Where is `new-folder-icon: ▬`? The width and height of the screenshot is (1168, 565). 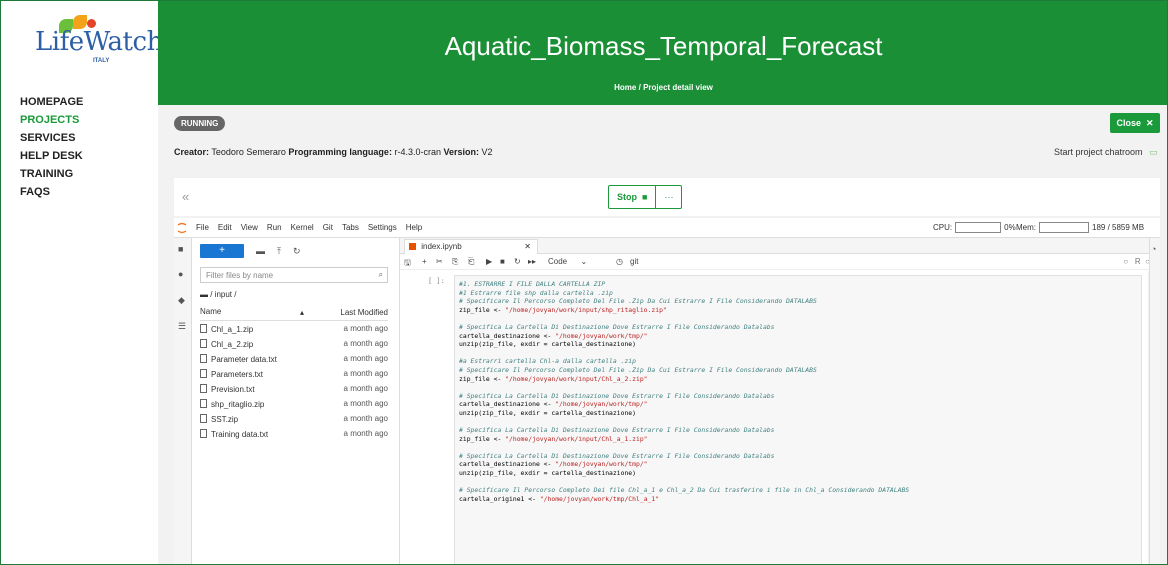 new-folder-icon: ▬ is located at coordinates (260, 251).